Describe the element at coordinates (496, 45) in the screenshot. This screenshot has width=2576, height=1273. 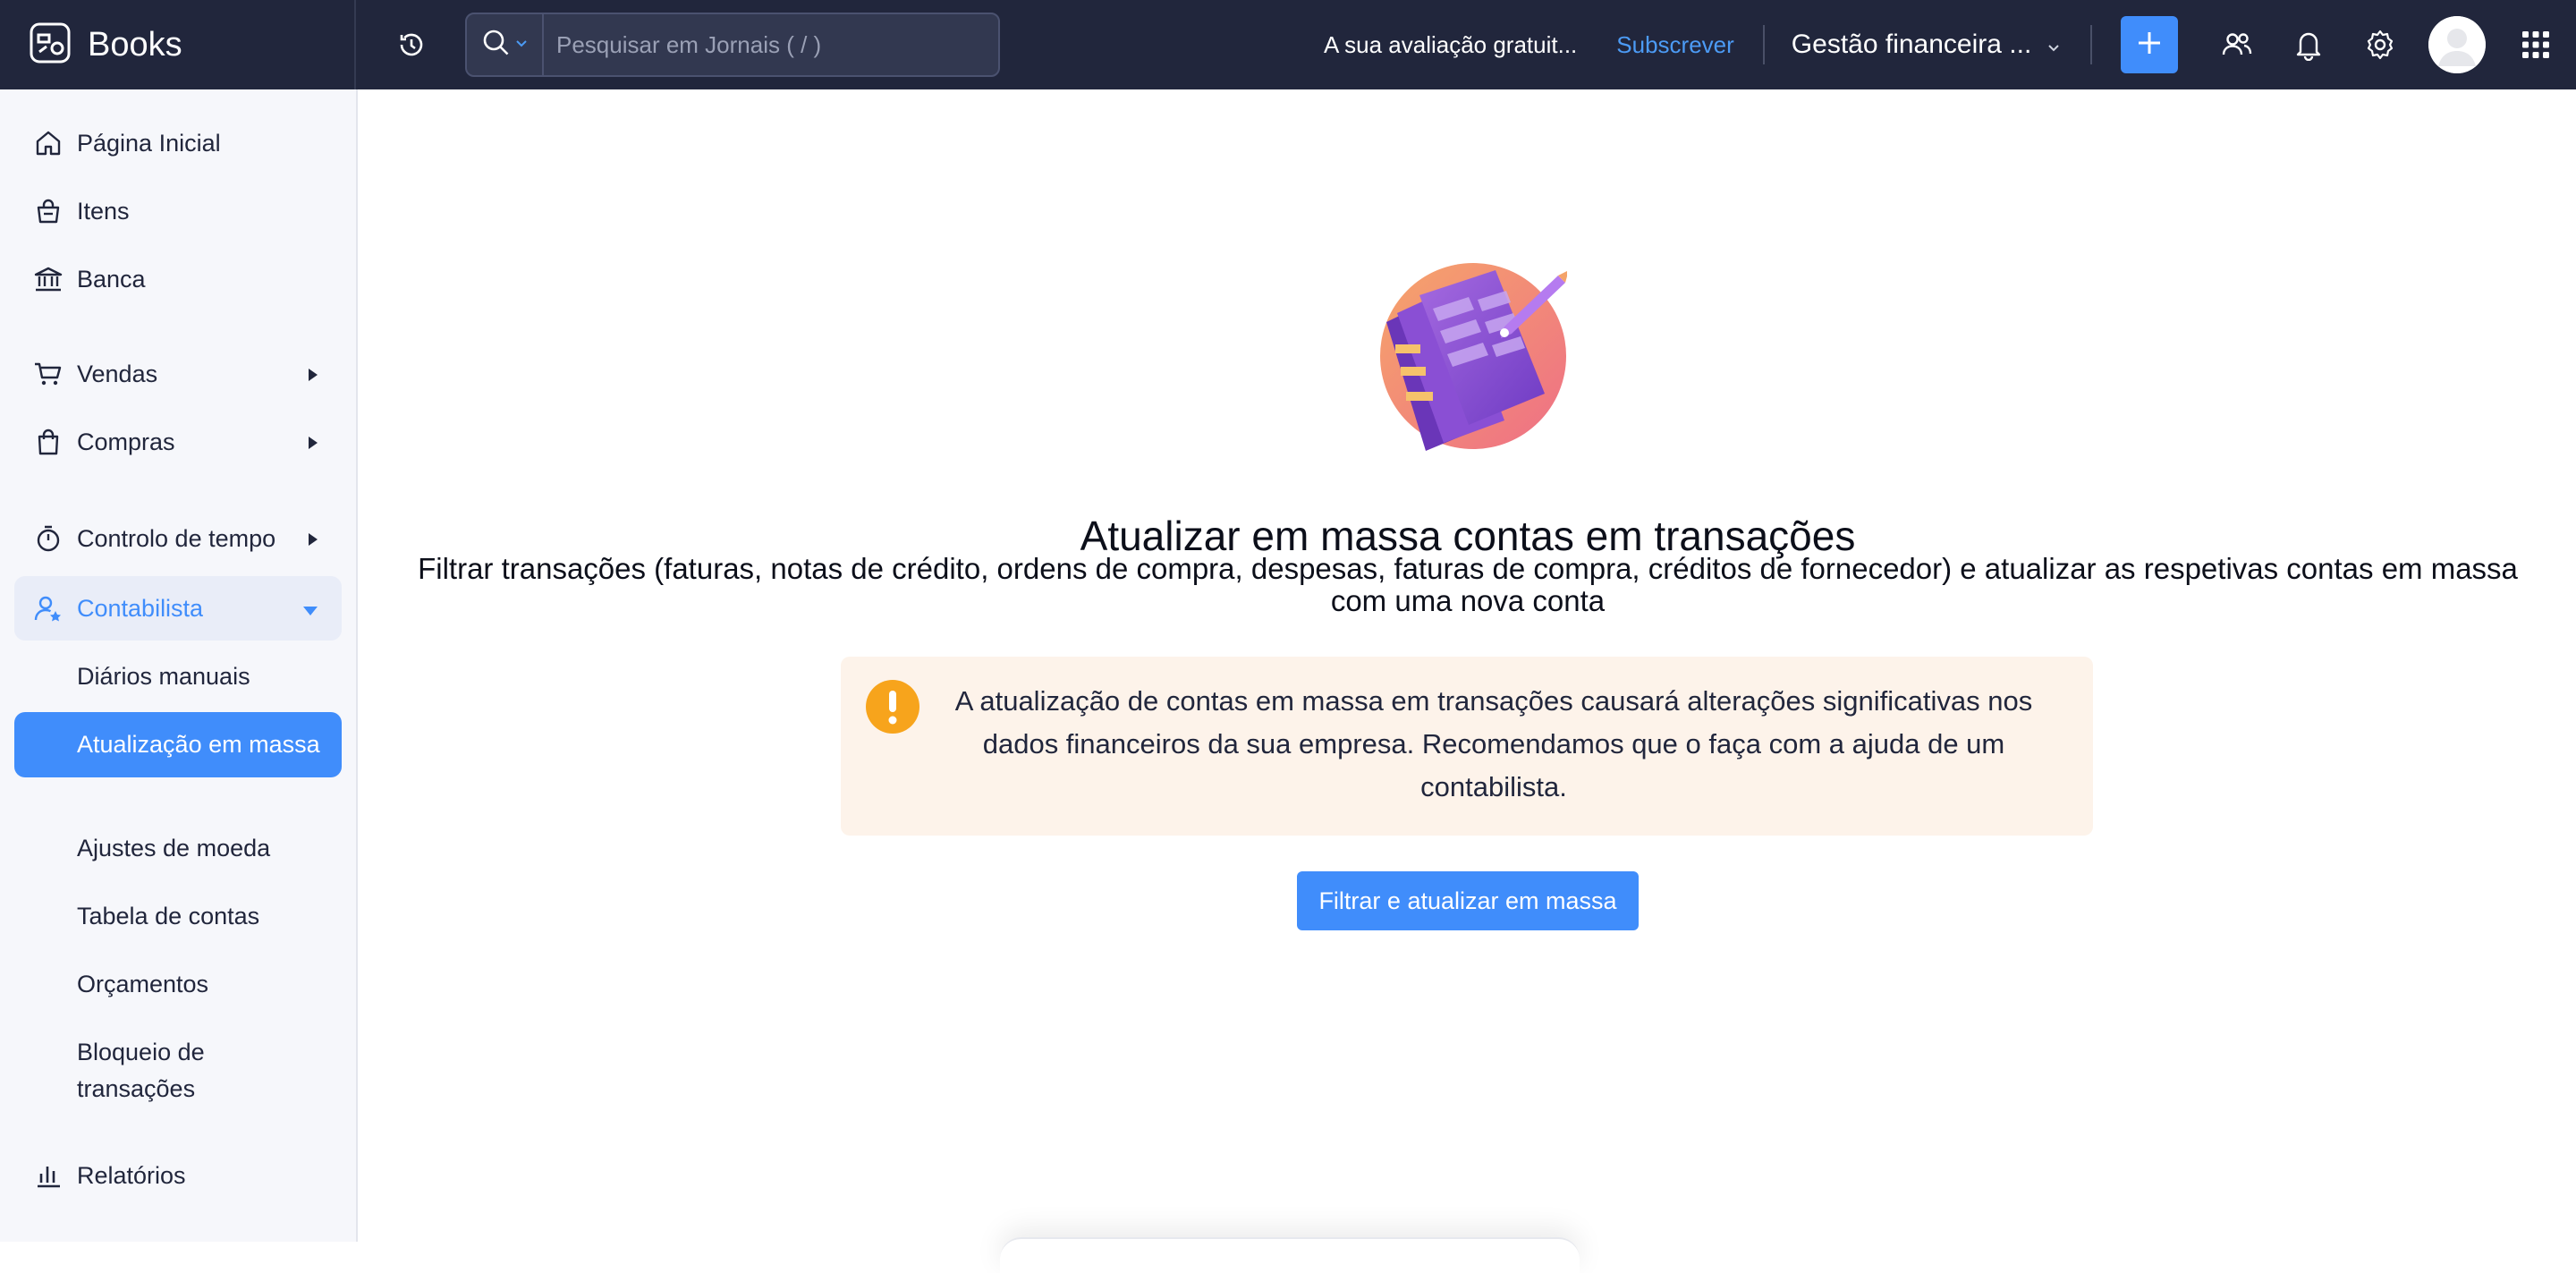
I see `search-icon` at that location.